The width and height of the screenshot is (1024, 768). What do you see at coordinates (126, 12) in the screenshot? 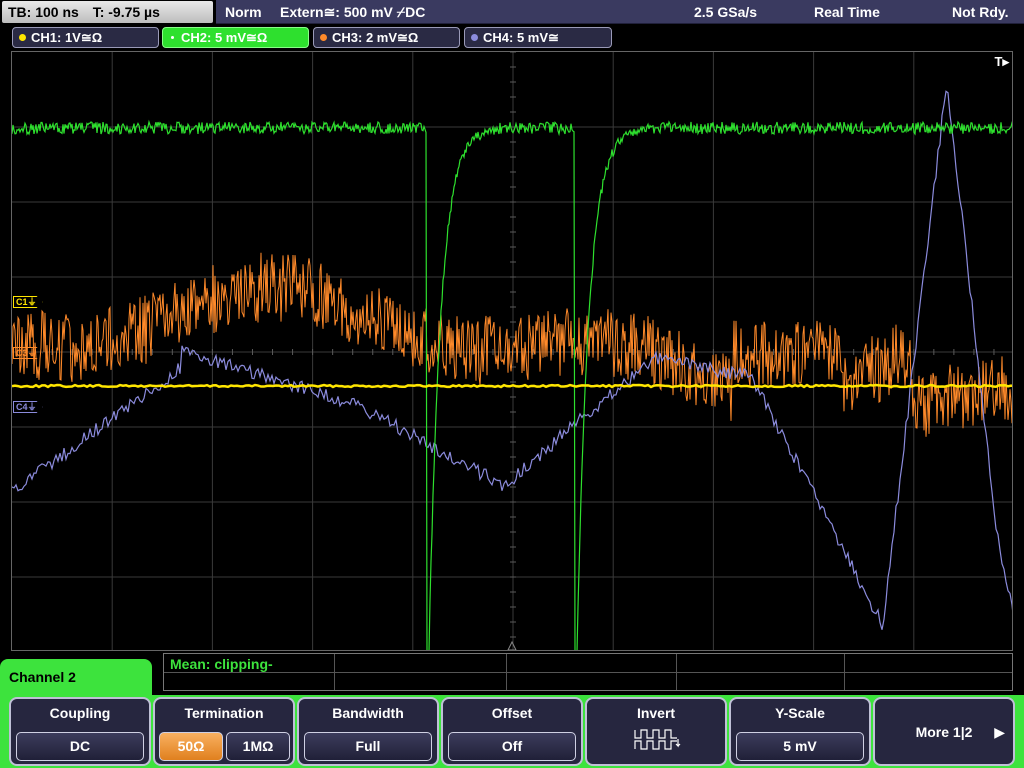
I see `trigger-position-label: T: -9.75 µs` at bounding box center [126, 12].